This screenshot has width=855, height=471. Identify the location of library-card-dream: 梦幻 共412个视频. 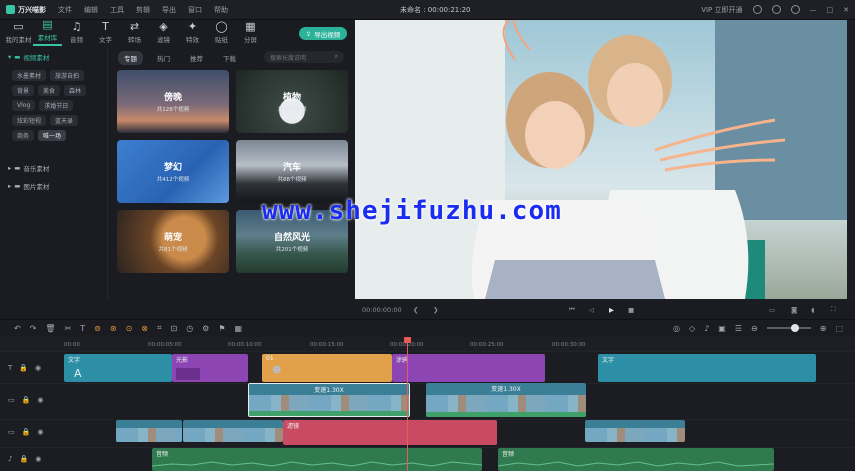
(173, 171).